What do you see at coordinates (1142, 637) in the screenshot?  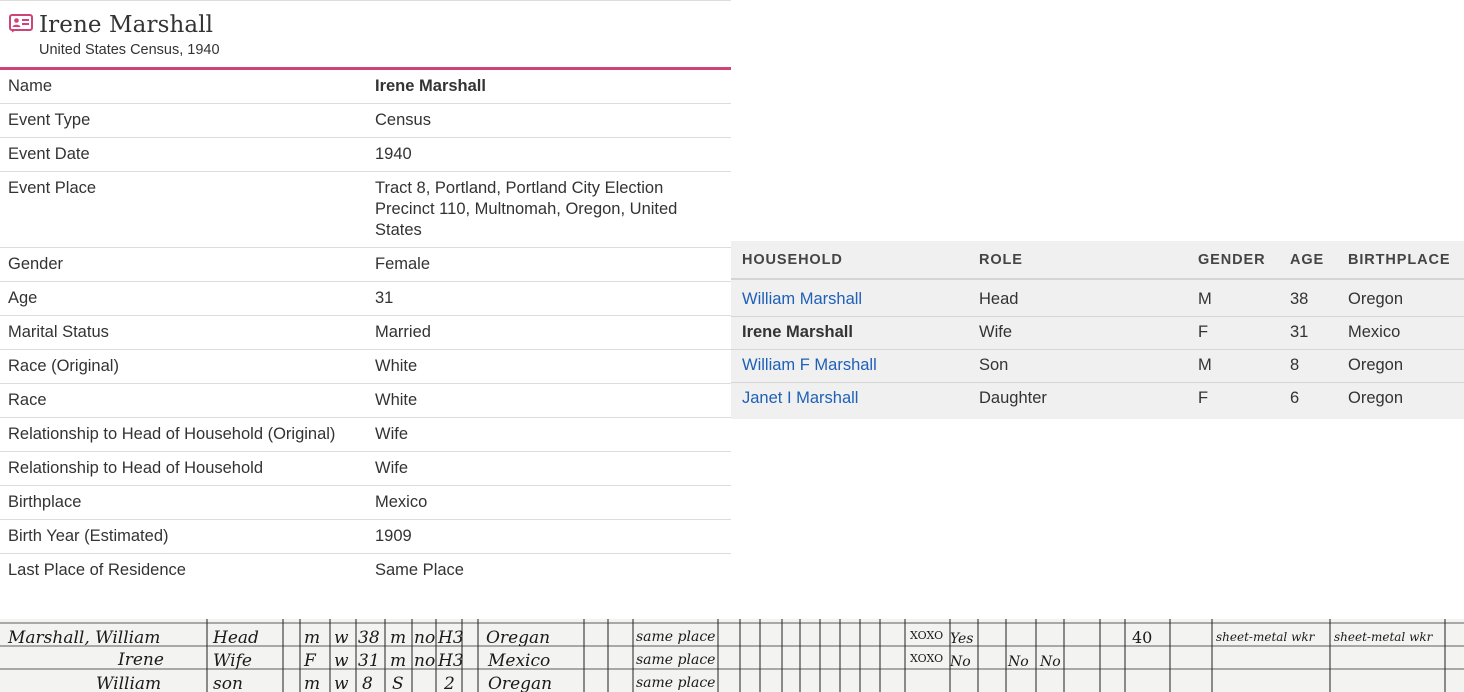 I see `svg-text: 40` at bounding box center [1142, 637].